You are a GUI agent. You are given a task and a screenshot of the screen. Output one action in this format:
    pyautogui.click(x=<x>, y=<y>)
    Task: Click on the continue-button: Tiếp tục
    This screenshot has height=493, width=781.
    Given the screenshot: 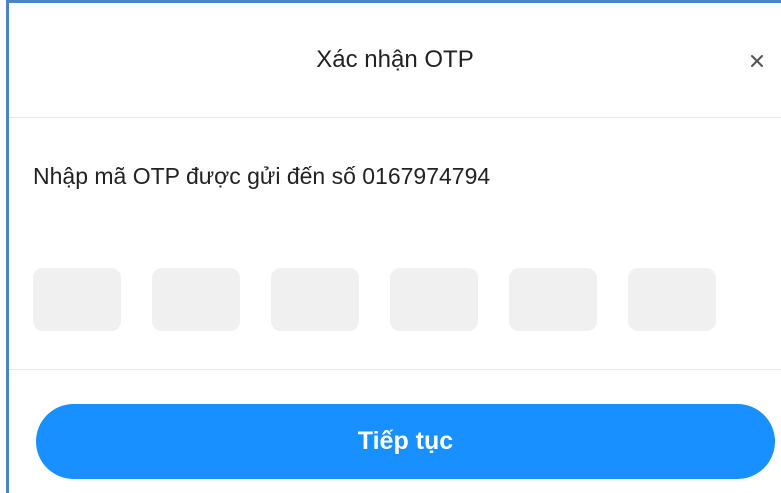 What is the action you would take?
    pyautogui.click(x=405, y=441)
    